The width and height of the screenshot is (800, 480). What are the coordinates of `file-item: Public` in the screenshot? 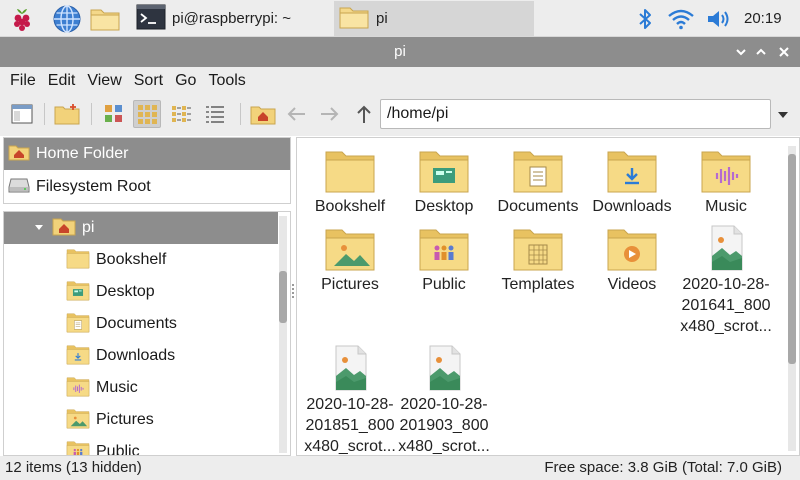 It's located at (444, 259).